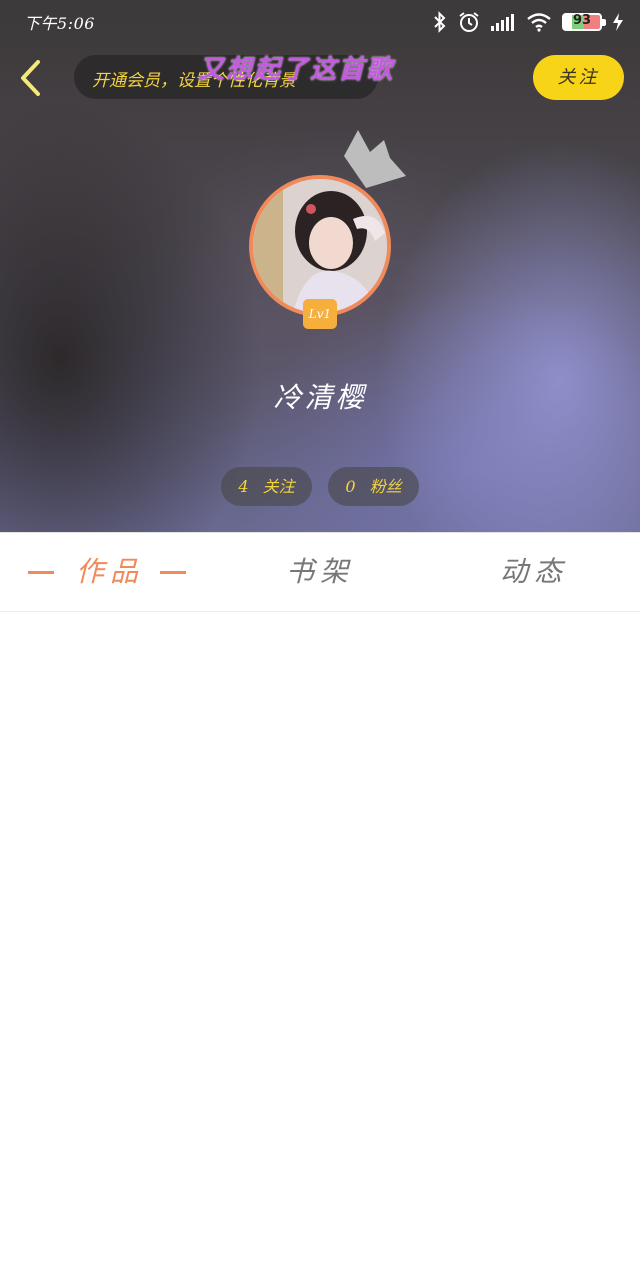 This screenshot has width=640, height=1280. I want to click on profile-tabs: 作品 书架 动态, so click(320, 572).